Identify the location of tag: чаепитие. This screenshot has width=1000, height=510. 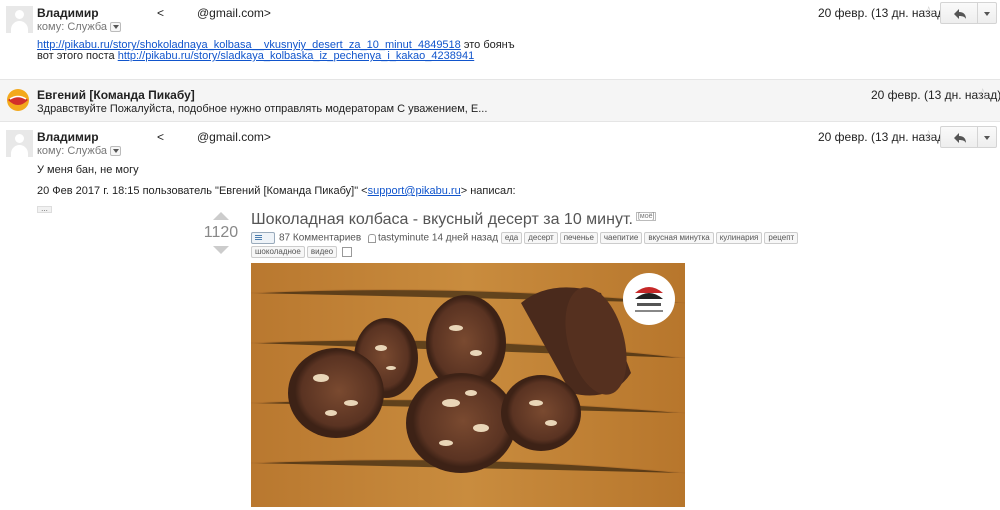
(621, 238).